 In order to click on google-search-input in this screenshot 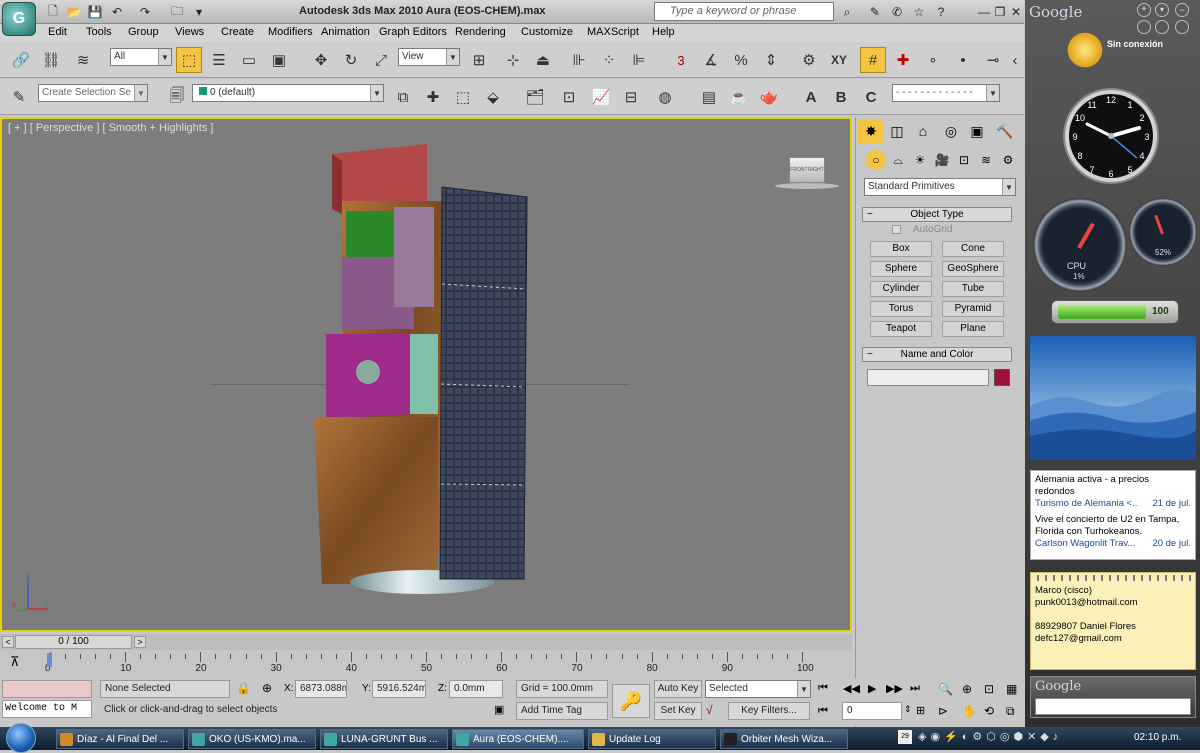, I will do `click(1113, 706)`.